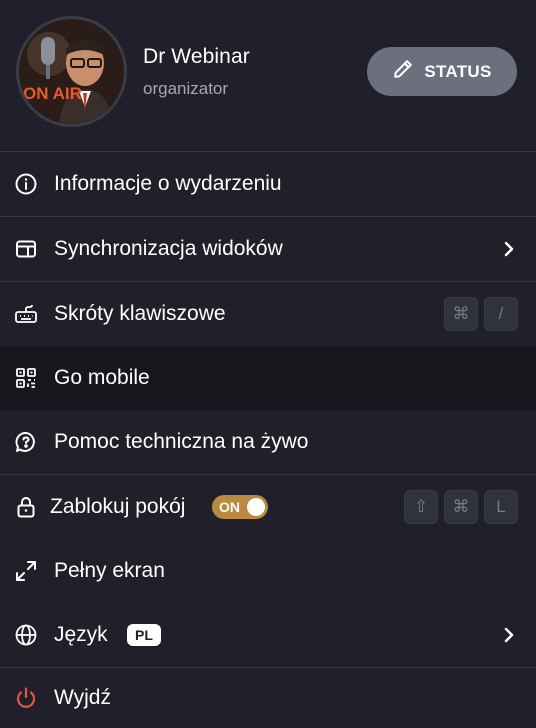 The image size is (536, 728). I want to click on on-air-sign: ON AIR, so click(52, 93).